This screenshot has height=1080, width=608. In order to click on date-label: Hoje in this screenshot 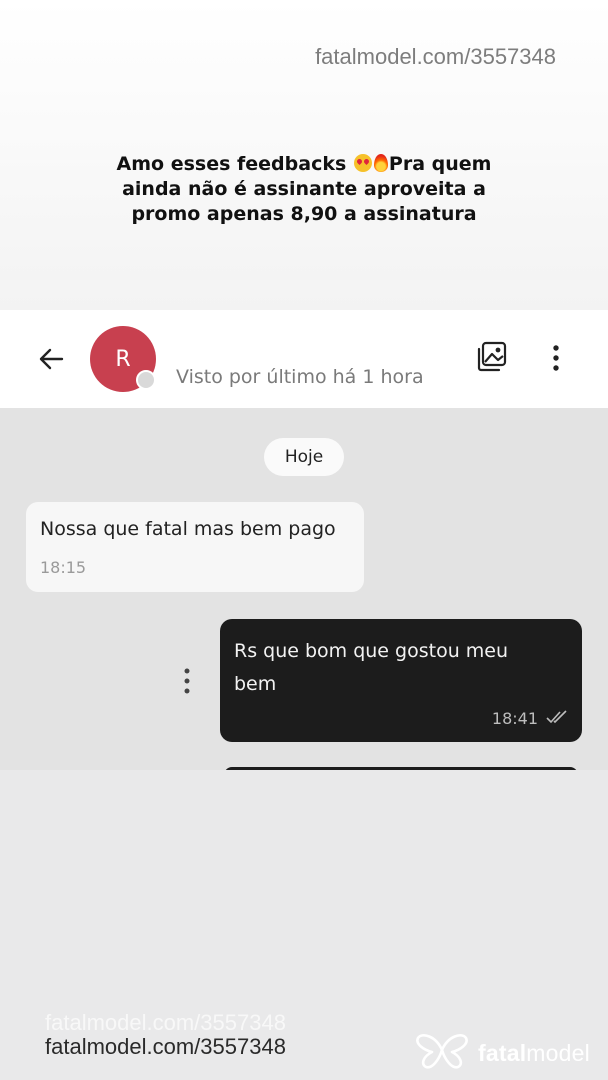, I will do `click(304, 457)`.